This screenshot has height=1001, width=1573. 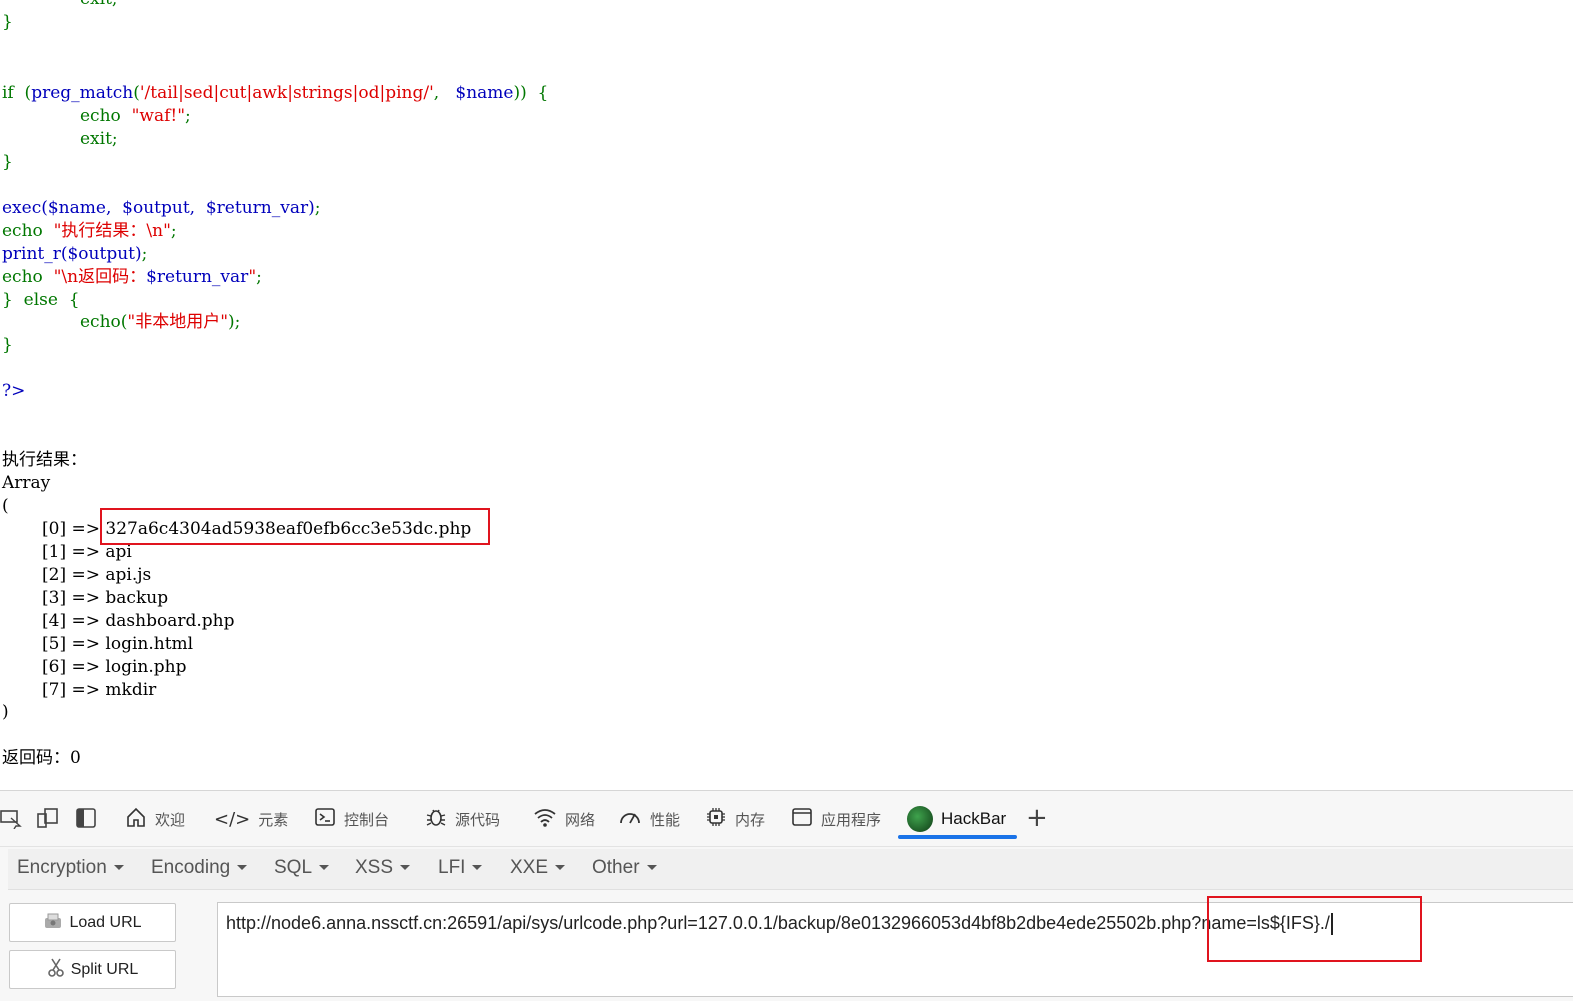 I want to click on code-token: "执行结果：\n", so click(x=112, y=231).